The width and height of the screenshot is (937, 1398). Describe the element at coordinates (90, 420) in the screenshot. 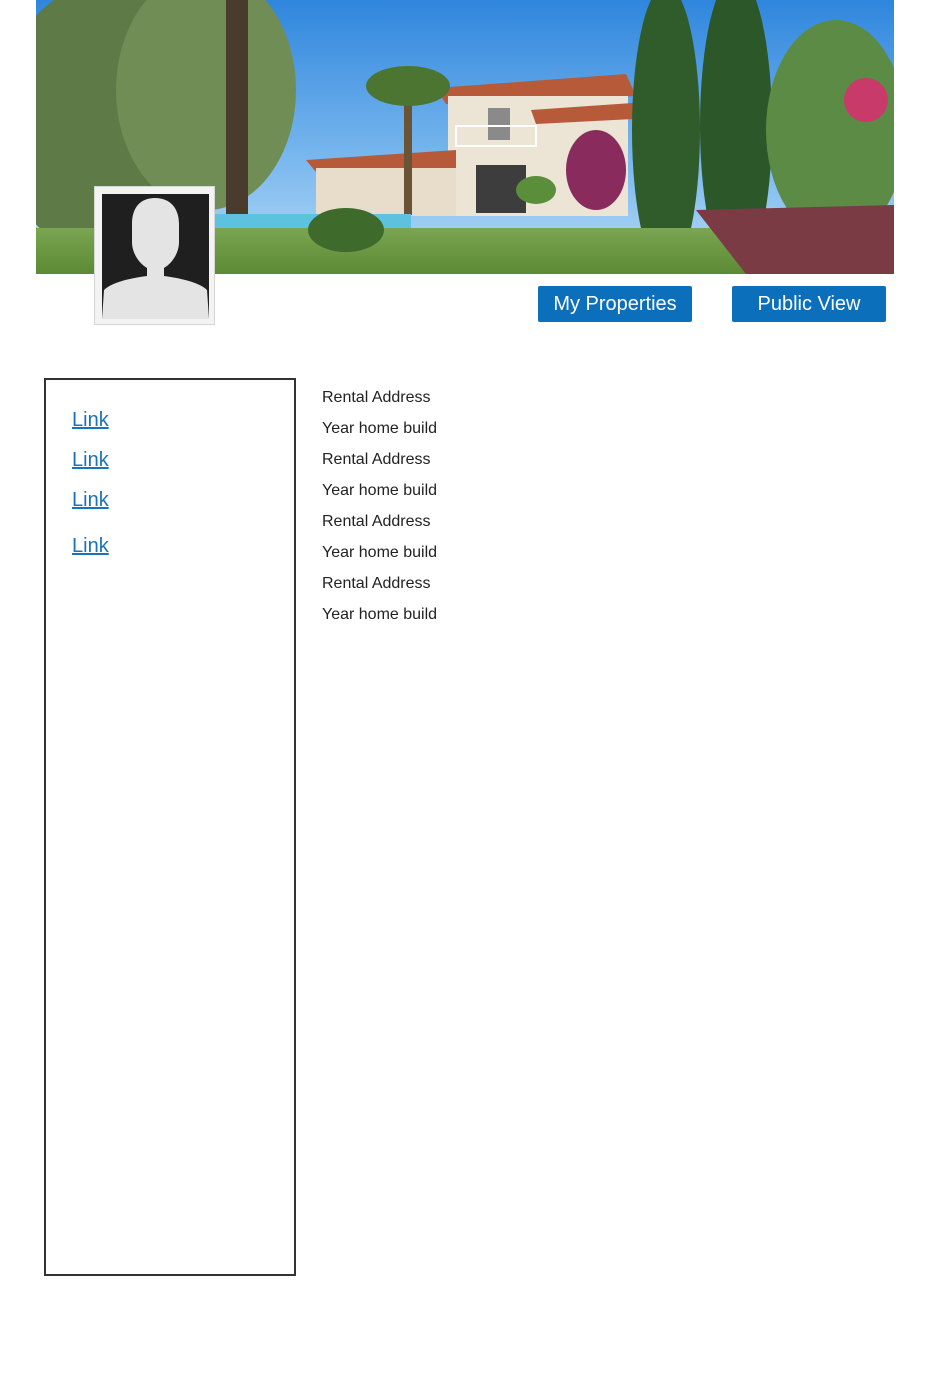

I see `sidebar-link-1: Link` at that location.